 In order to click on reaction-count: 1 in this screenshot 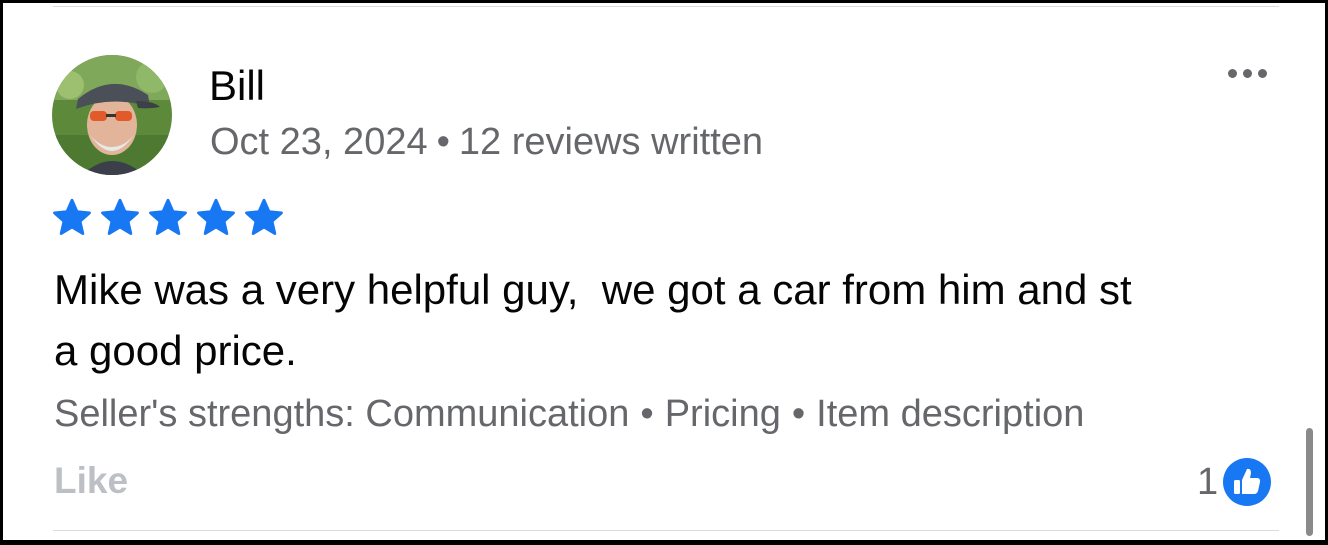, I will do `click(1208, 482)`.